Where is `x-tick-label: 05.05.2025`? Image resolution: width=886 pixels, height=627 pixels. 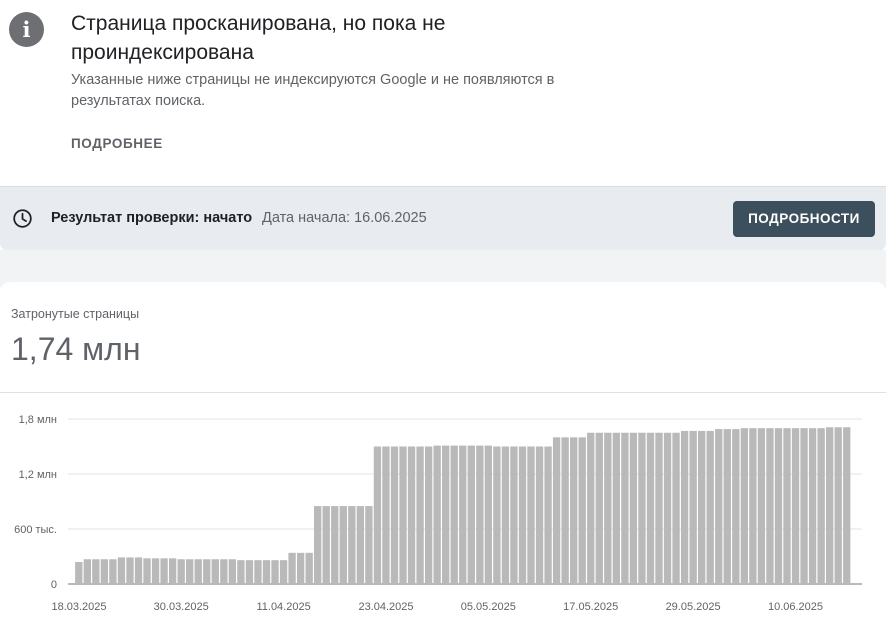 x-tick-label: 05.05.2025 is located at coordinates (488, 607).